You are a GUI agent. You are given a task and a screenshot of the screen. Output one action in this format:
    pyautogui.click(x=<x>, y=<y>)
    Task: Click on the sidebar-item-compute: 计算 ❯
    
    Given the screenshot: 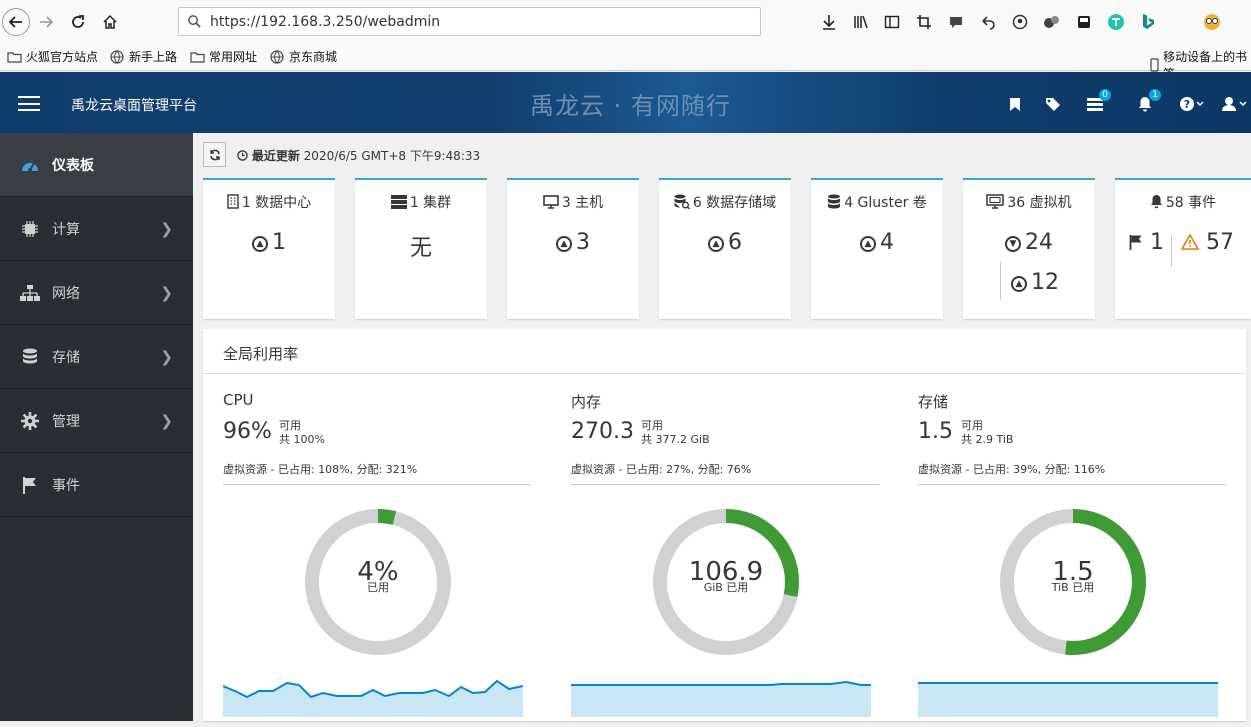 What is the action you would take?
    pyautogui.click(x=96, y=229)
    